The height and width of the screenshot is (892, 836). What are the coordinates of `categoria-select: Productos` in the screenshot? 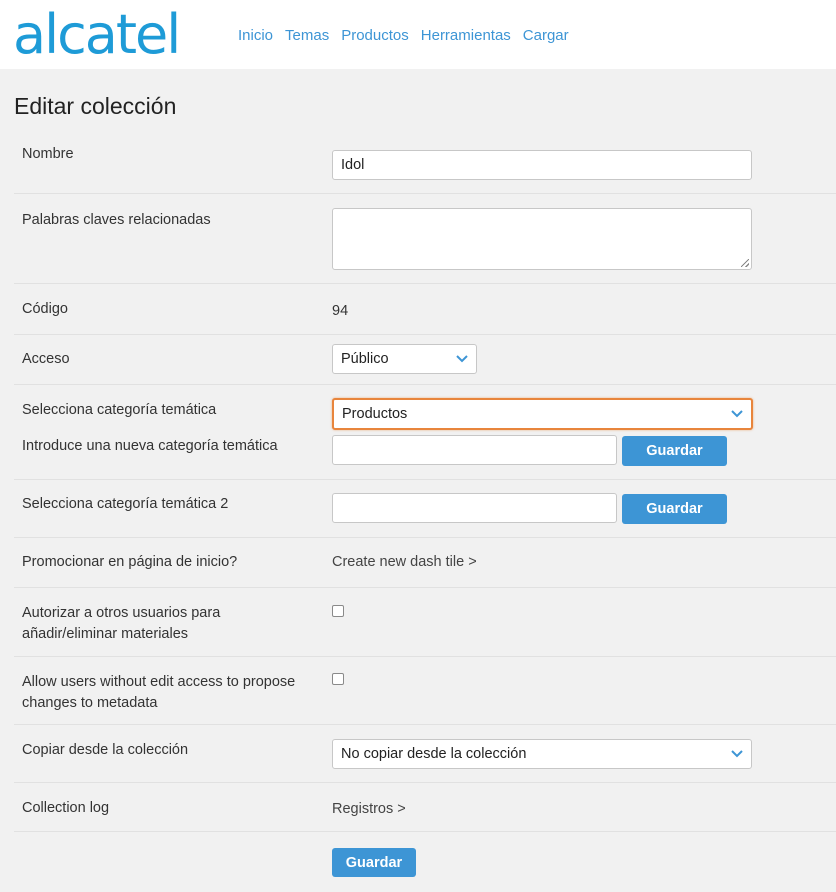 It's located at (542, 414).